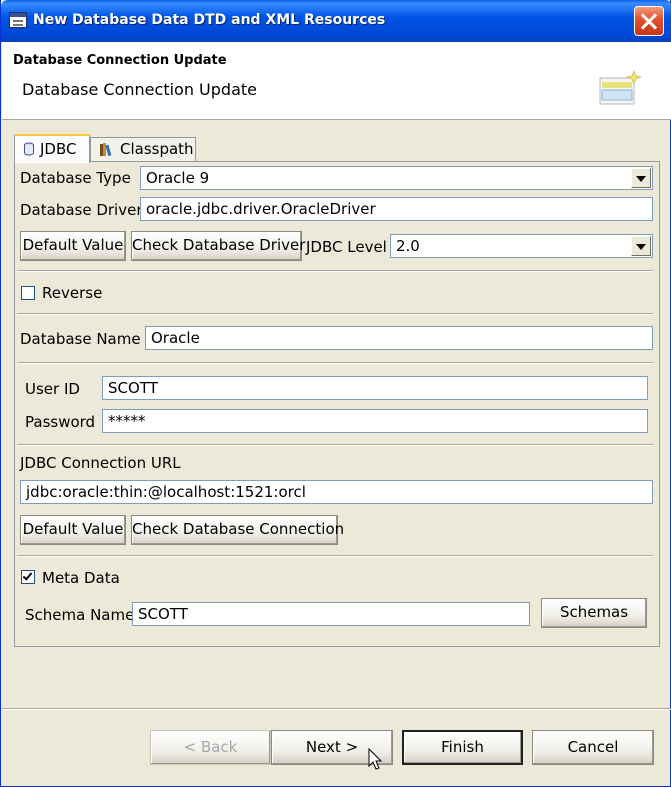 Image resolution: width=671 pixels, height=787 pixels. I want to click on cancel-button: Cancel, so click(593, 747).